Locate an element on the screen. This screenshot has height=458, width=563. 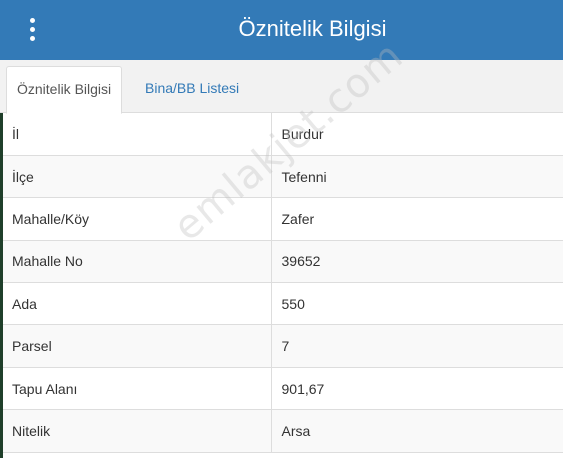
attribute-key: Parsel is located at coordinates (137, 346).